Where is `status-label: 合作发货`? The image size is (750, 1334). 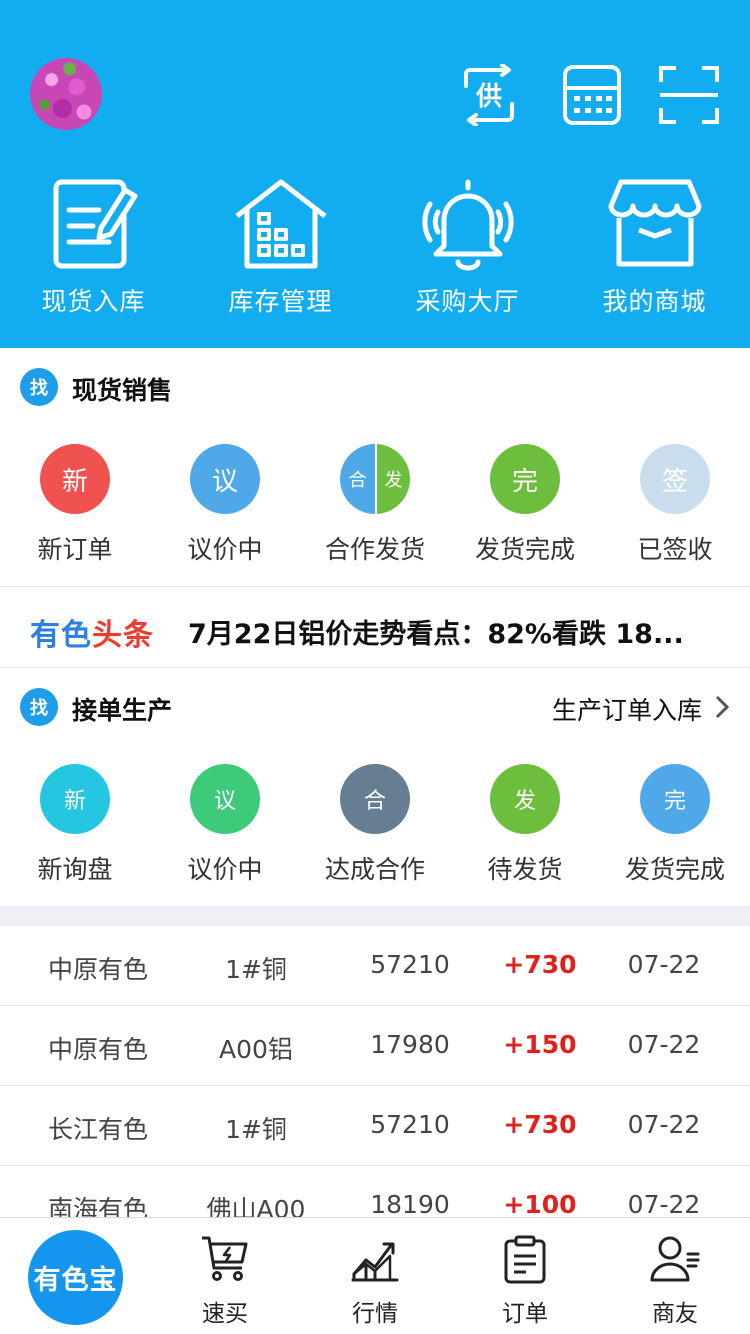
status-label: 合作发货 is located at coordinates (374, 549).